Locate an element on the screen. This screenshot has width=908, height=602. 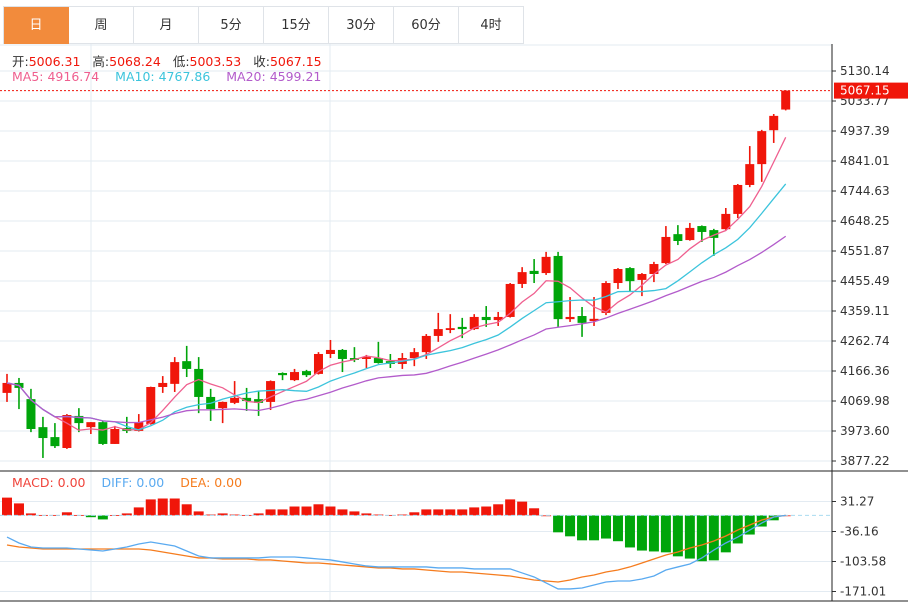
macd-value: MACD: 0.00 is located at coordinates (49, 482).